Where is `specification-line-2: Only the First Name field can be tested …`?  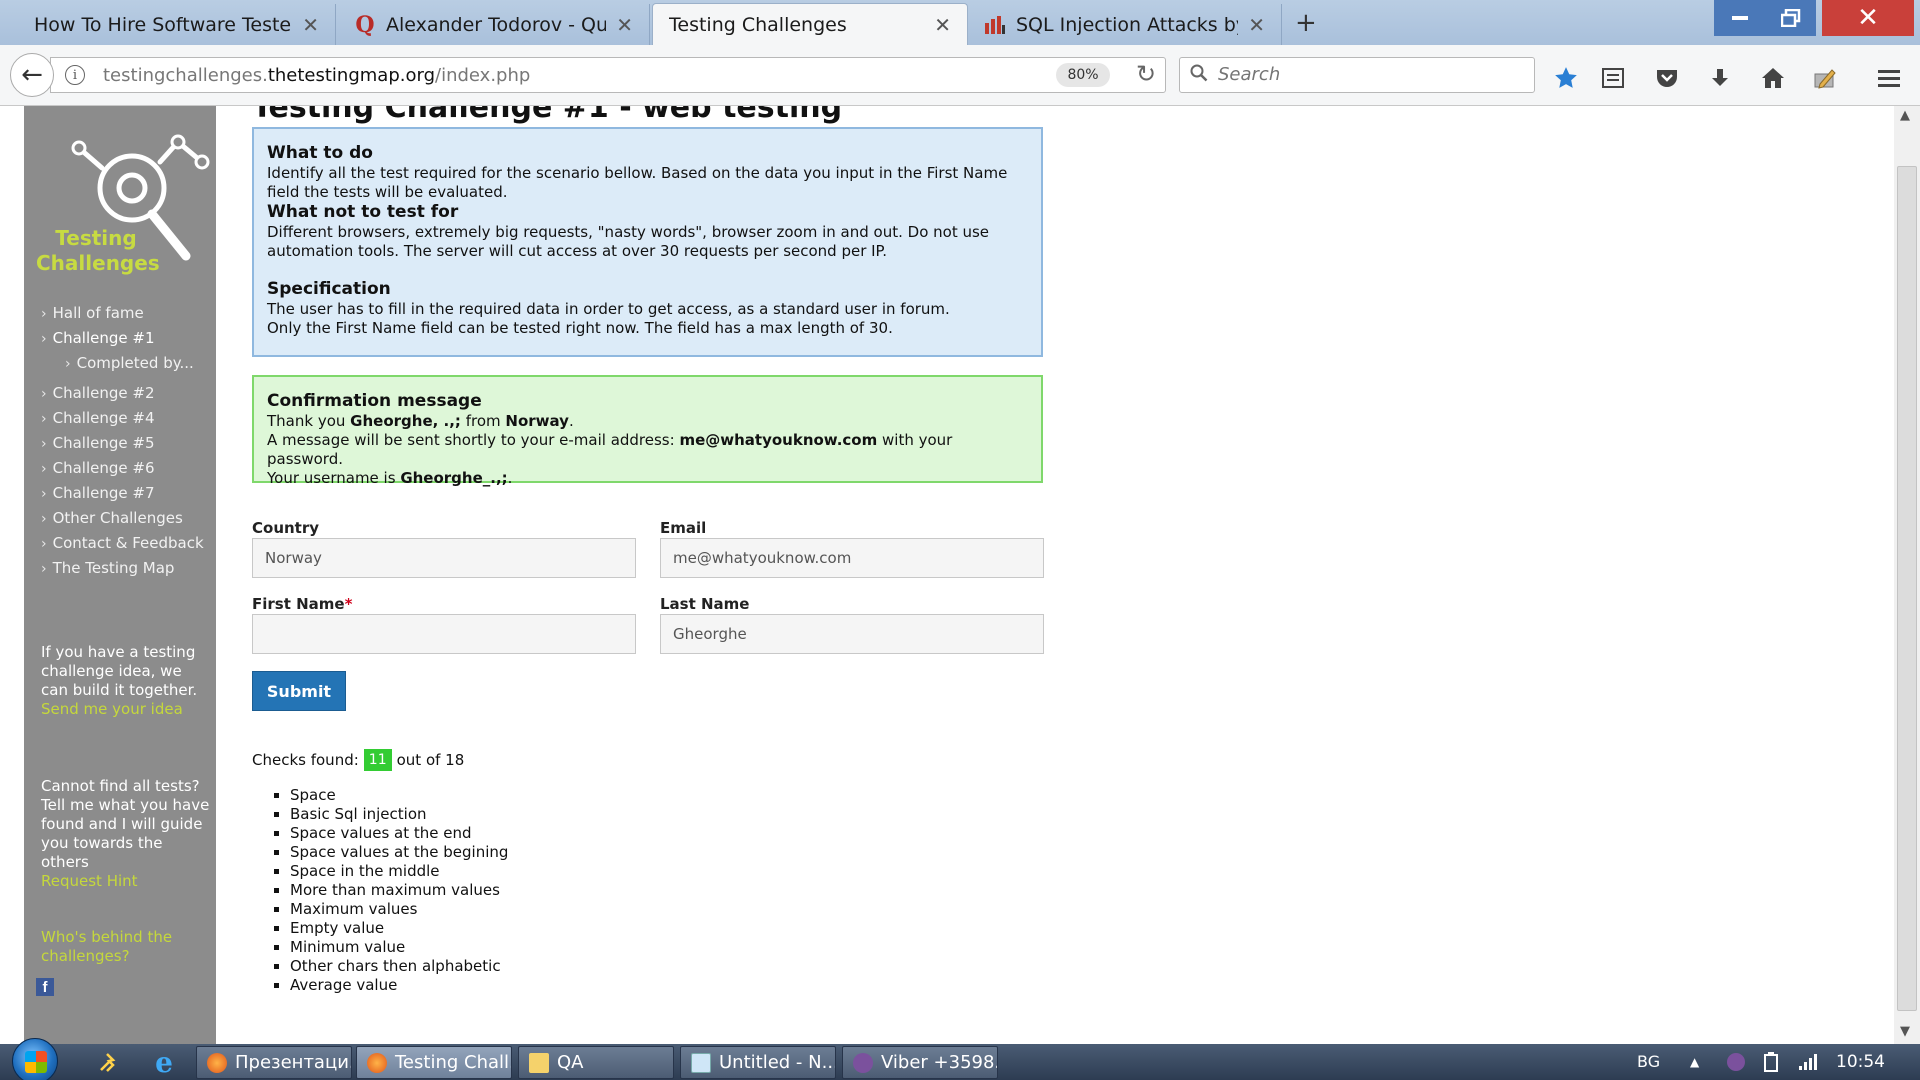 specification-line-2: Only the First Name field can be tested … is located at coordinates (580, 328).